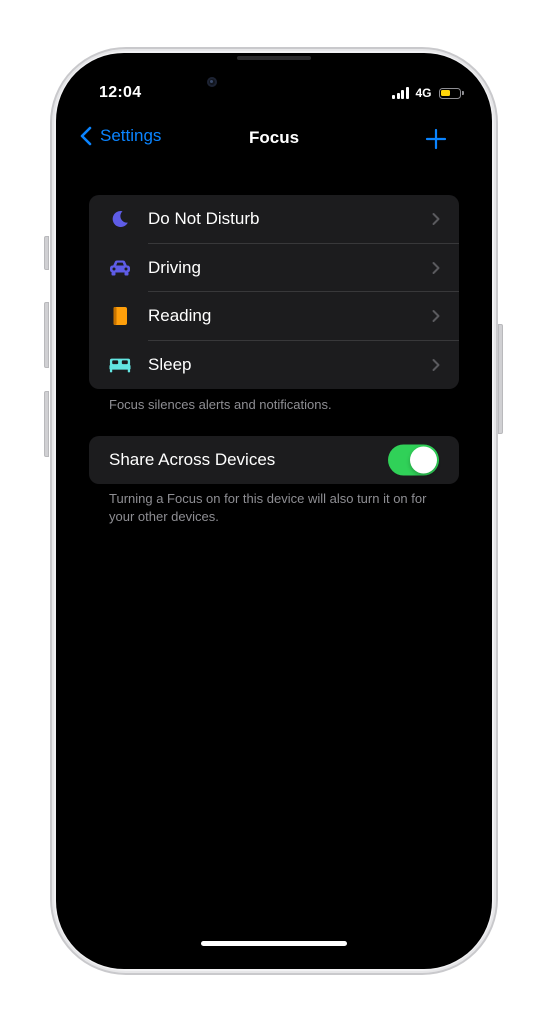  Describe the element at coordinates (445, 93) in the screenshot. I see `battery-fill` at that location.